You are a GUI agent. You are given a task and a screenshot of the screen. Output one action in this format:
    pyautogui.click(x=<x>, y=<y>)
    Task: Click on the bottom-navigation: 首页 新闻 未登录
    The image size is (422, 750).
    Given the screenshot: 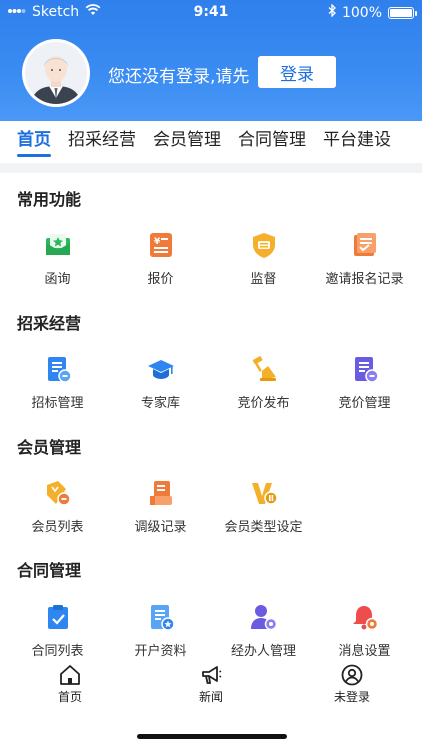 What is the action you would take?
    pyautogui.click(x=211, y=685)
    